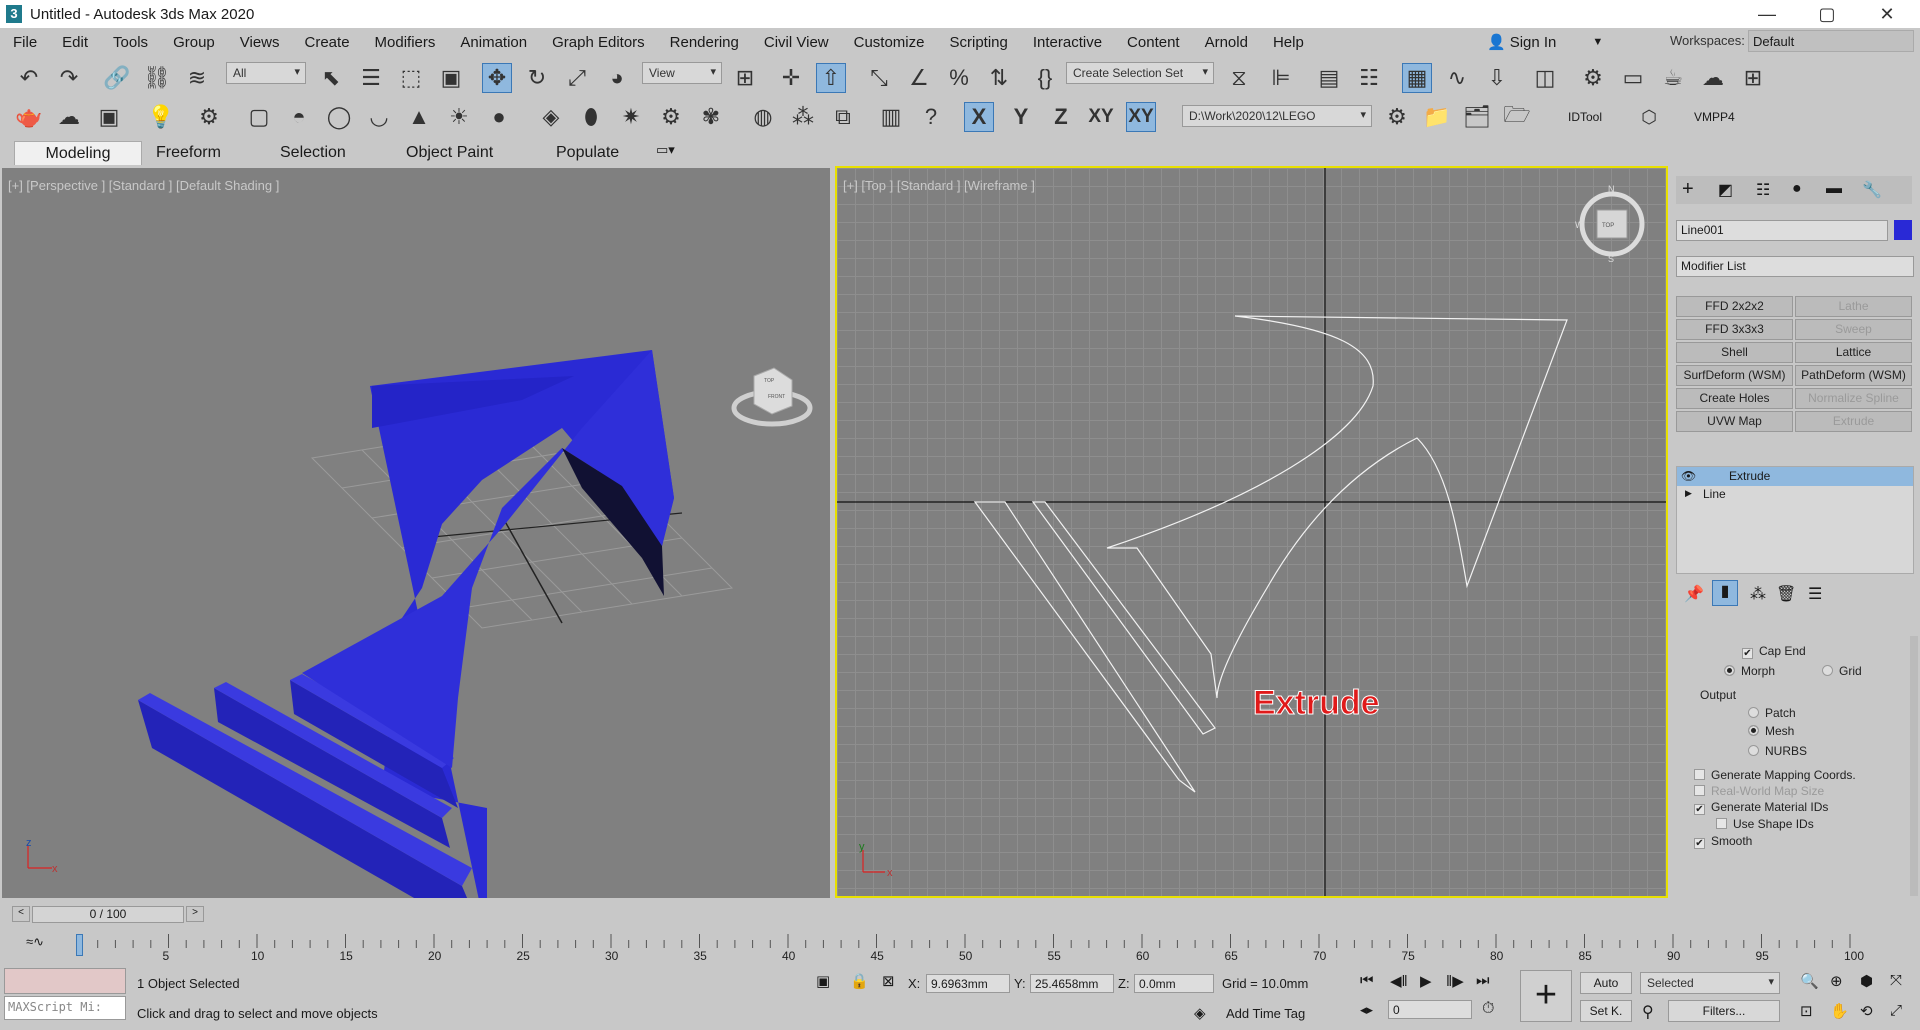 The image size is (1920, 1030). Describe the element at coordinates (259, 42) in the screenshot. I see `menu-views: Views` at that location.